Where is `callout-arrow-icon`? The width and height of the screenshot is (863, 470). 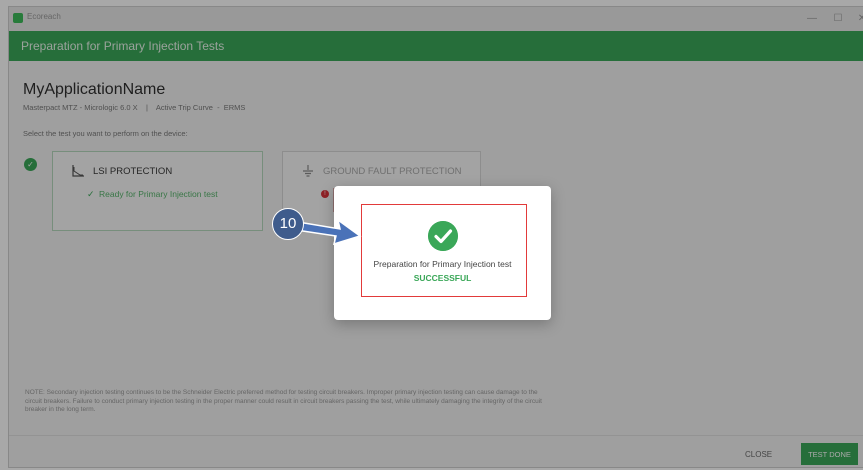
callout-arrow-icon is located at coordinates (328, 232).